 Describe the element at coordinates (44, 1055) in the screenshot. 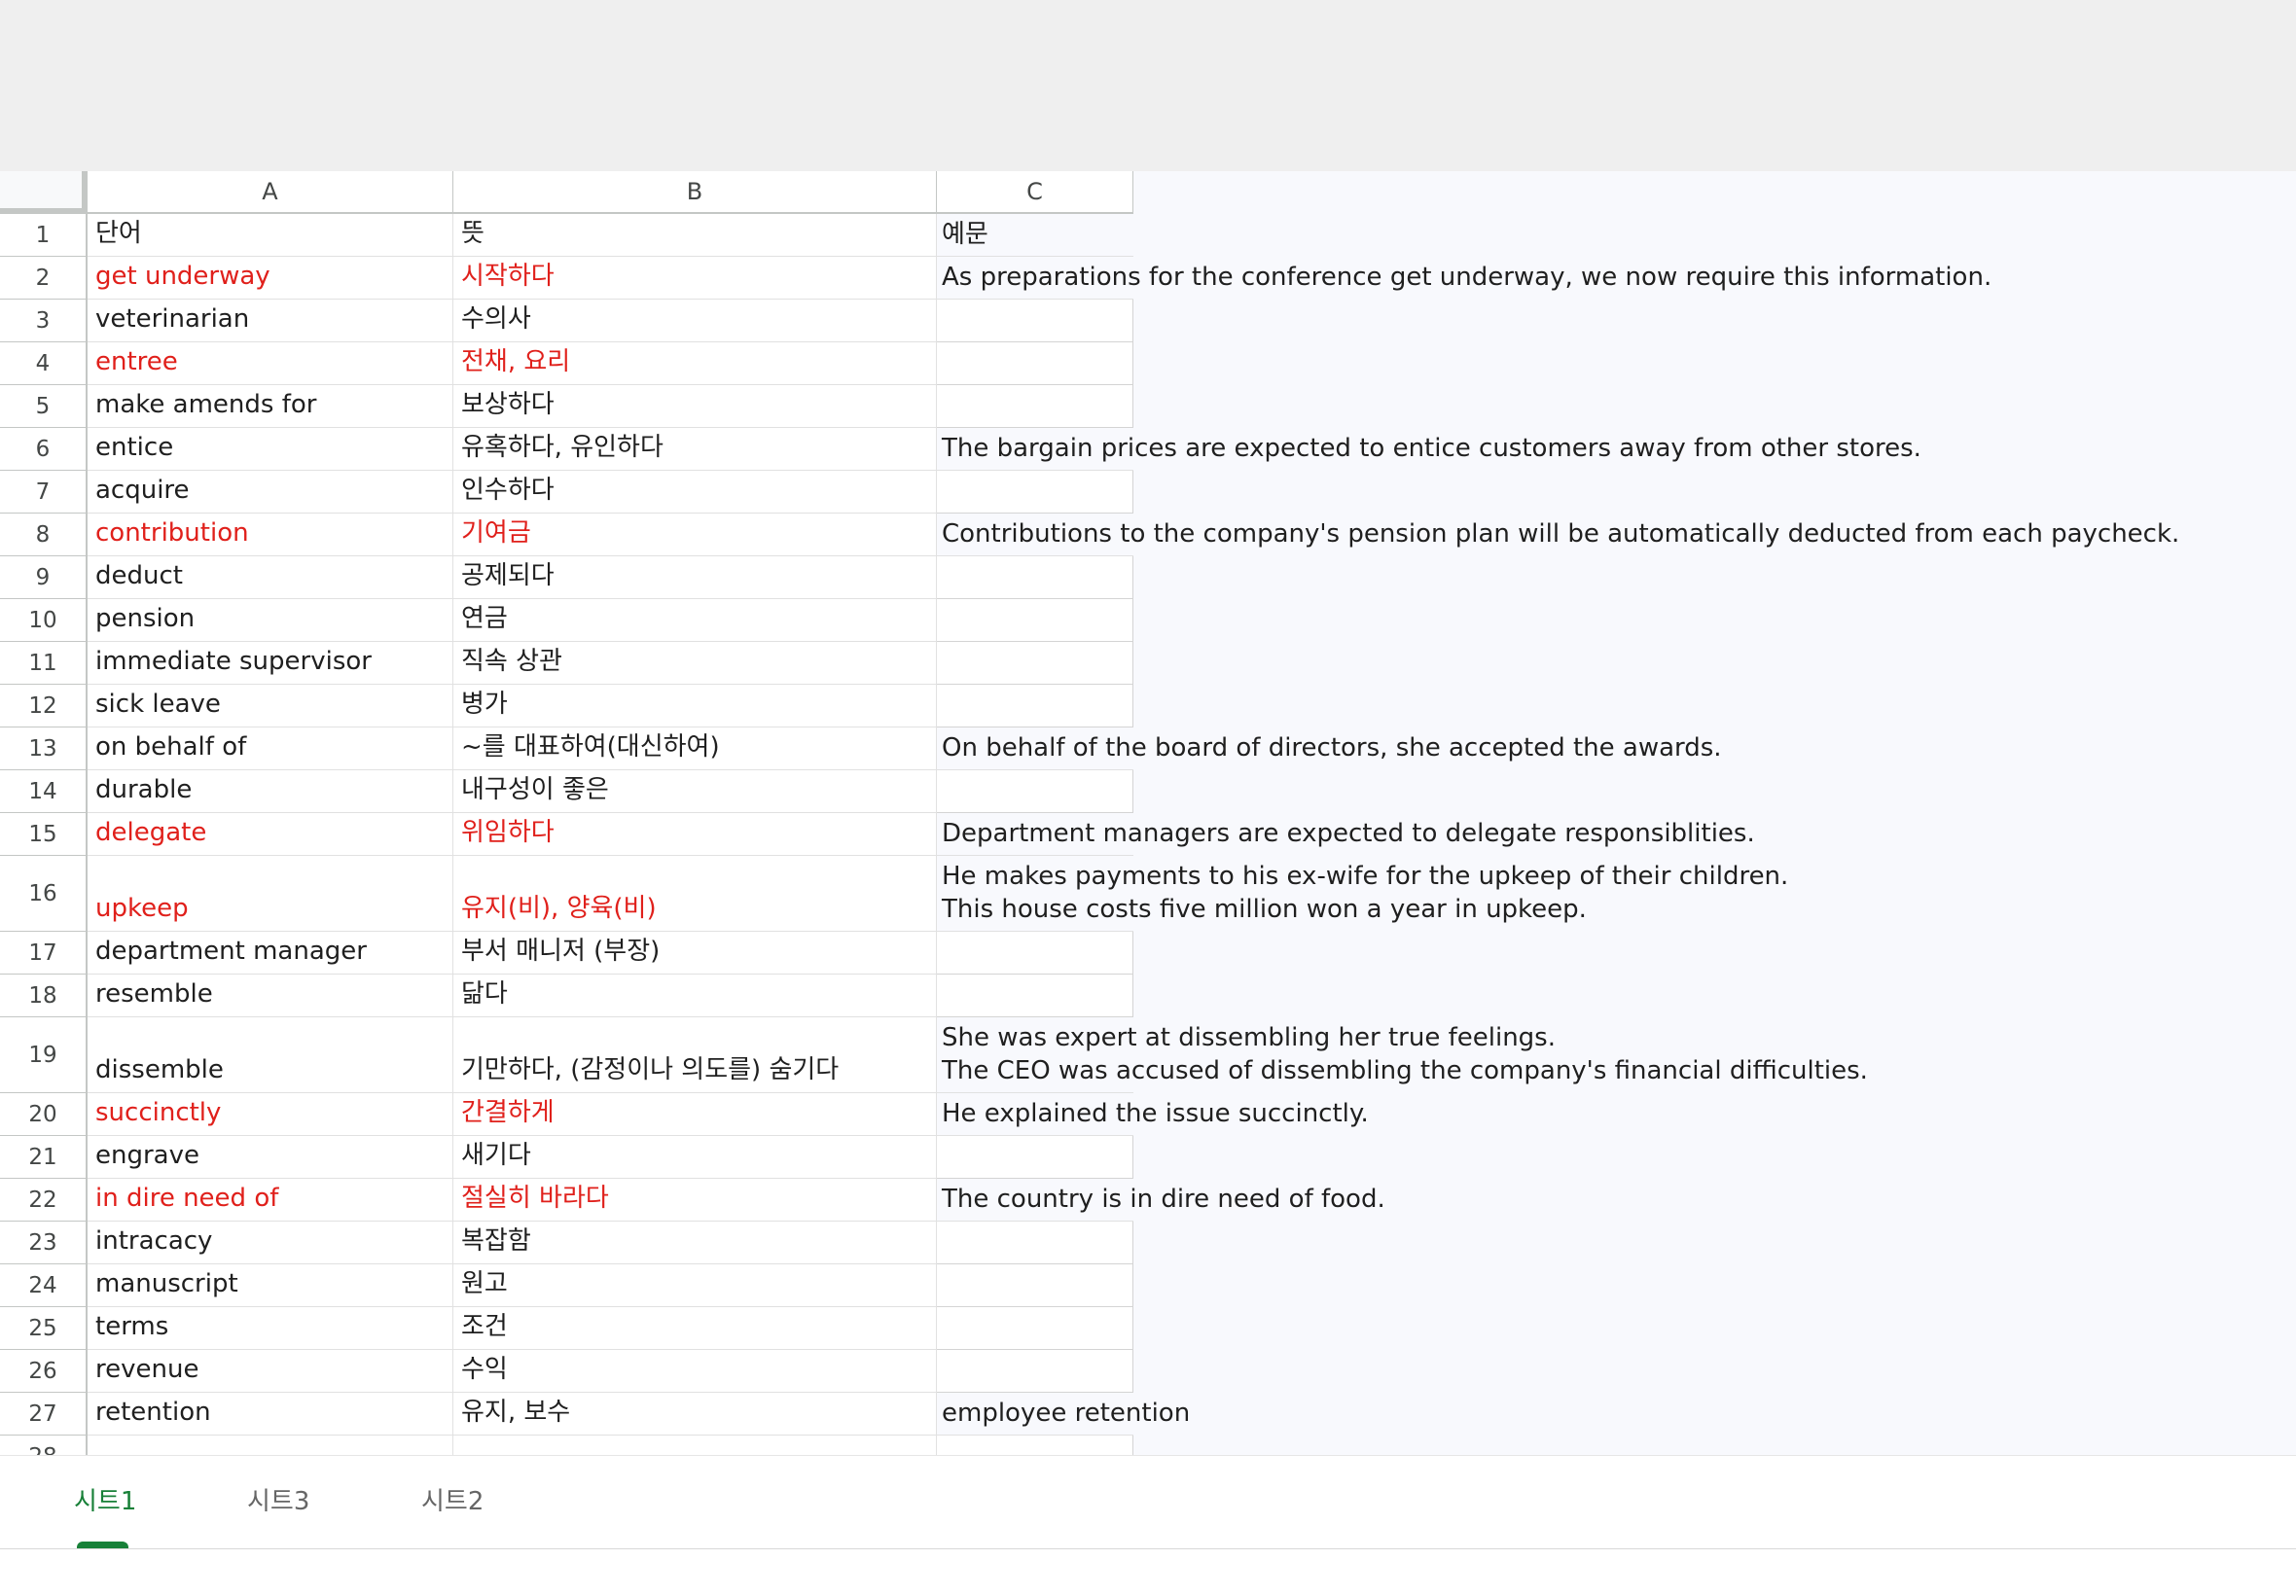

I see `row-header: 19` at that location.